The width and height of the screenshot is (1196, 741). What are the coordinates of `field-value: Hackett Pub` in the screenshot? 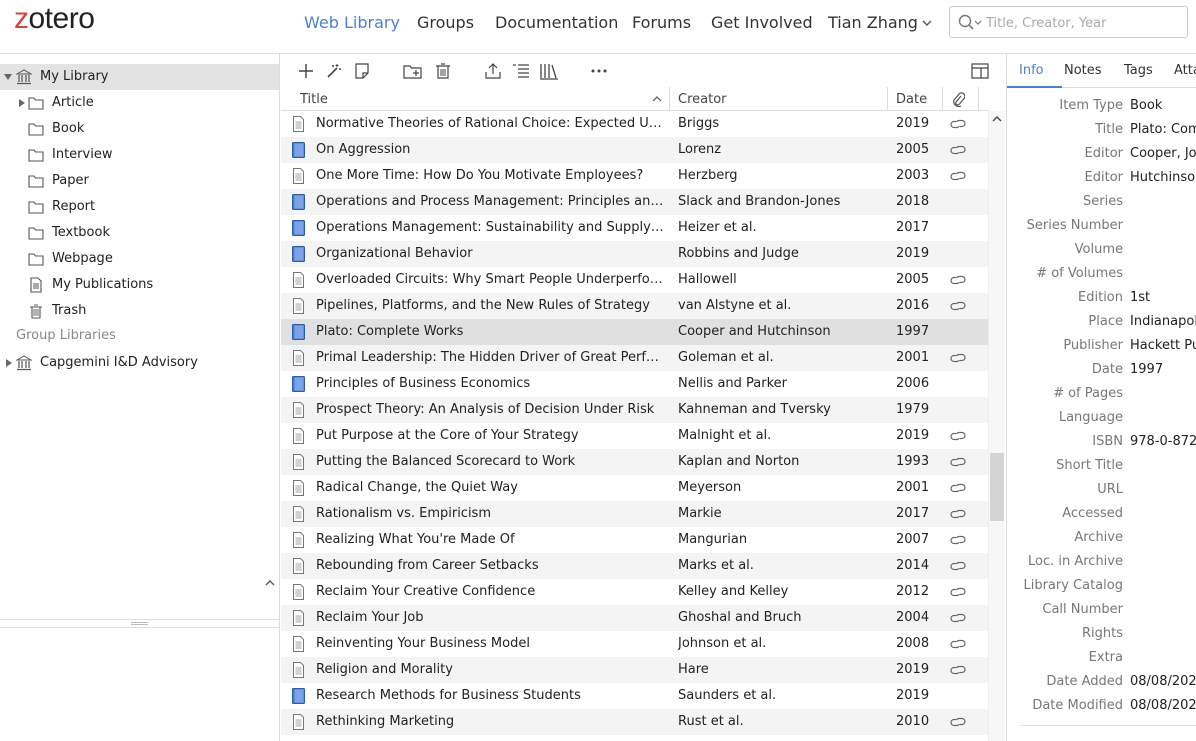 It's located at (1163, 345).